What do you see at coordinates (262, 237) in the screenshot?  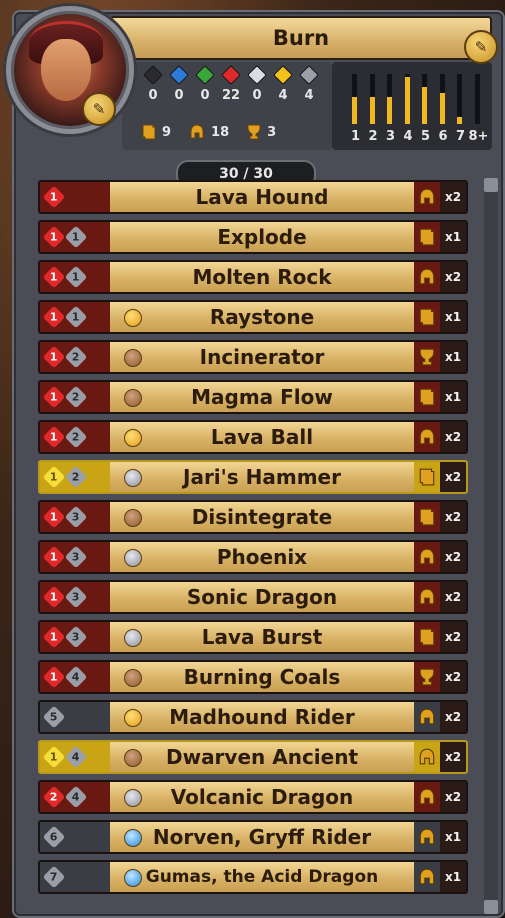 I see `card-name: Explode` at bounding box center [262, 237].